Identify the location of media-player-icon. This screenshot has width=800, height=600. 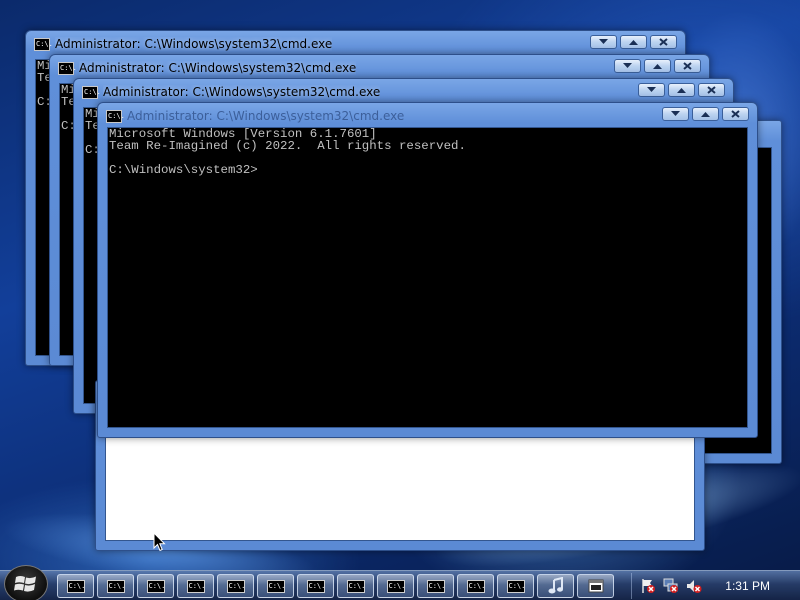
(555, 585).